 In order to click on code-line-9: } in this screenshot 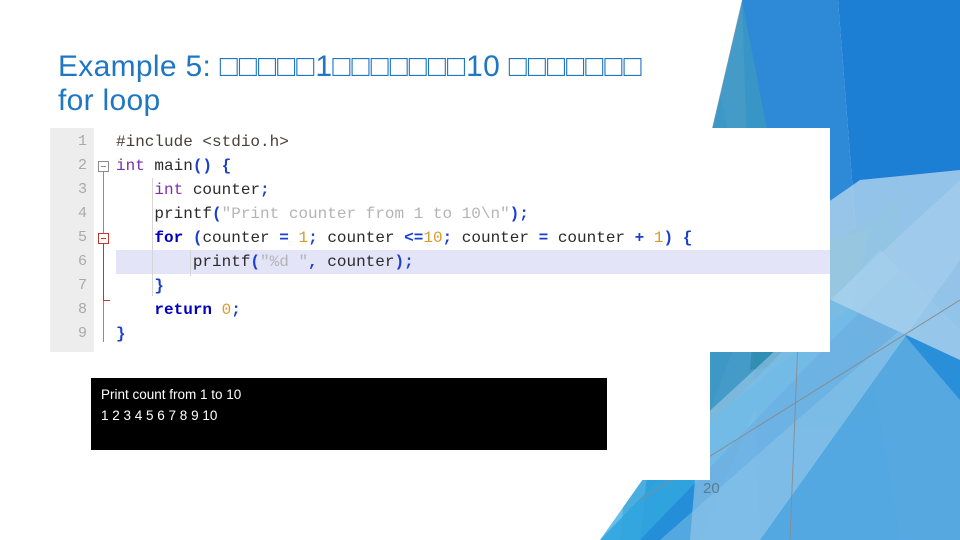, I will do `click(473, 334)`.